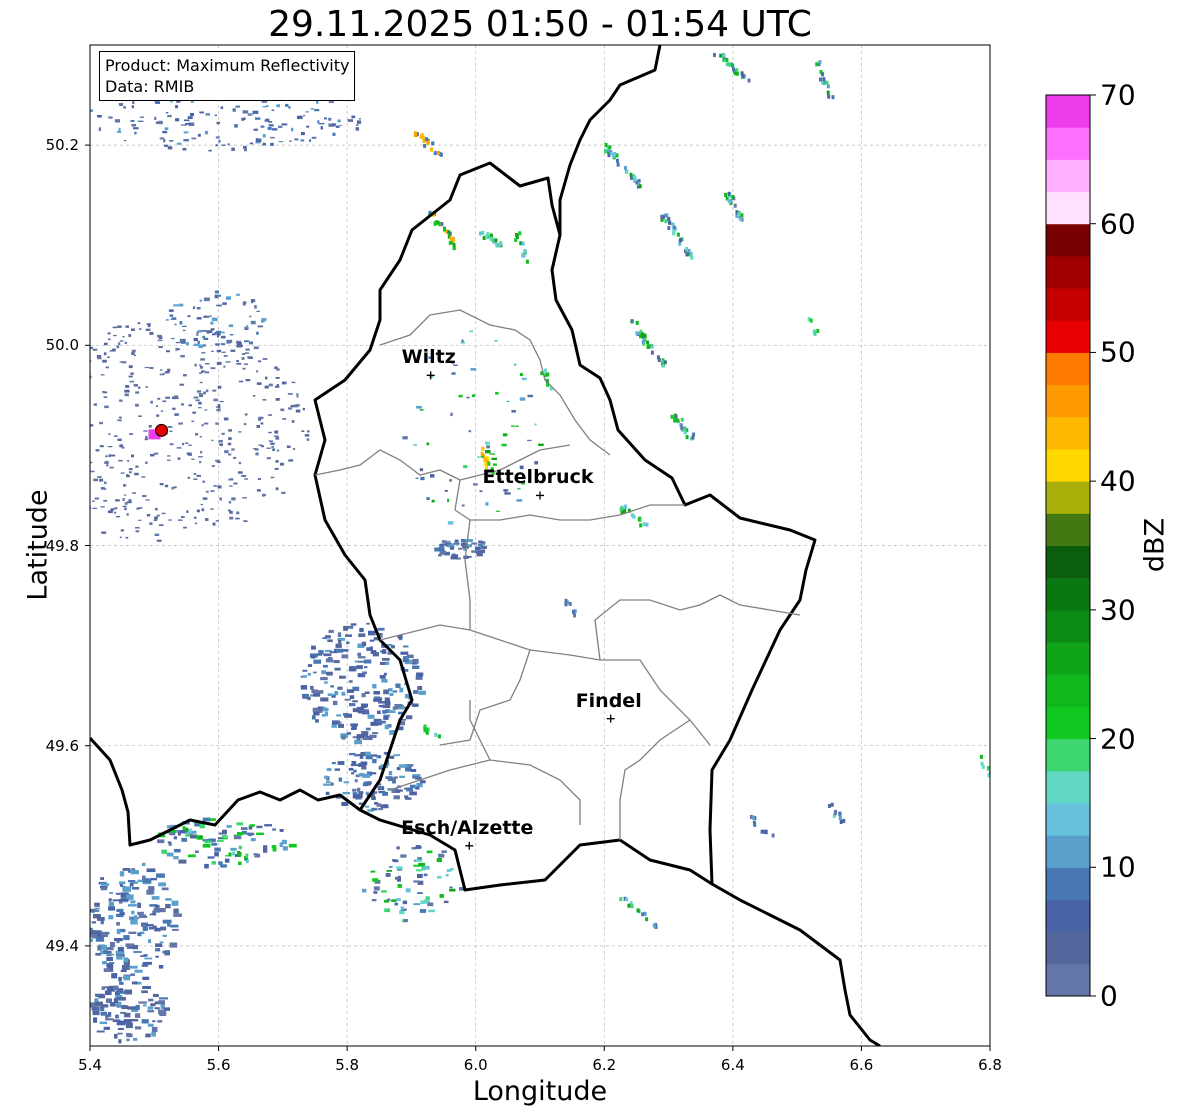 The image size is (1179, 1117). Describe the element at coordinates (90, 1065) in the screenshot. I see `x-tick-label: 5.4` at that location.